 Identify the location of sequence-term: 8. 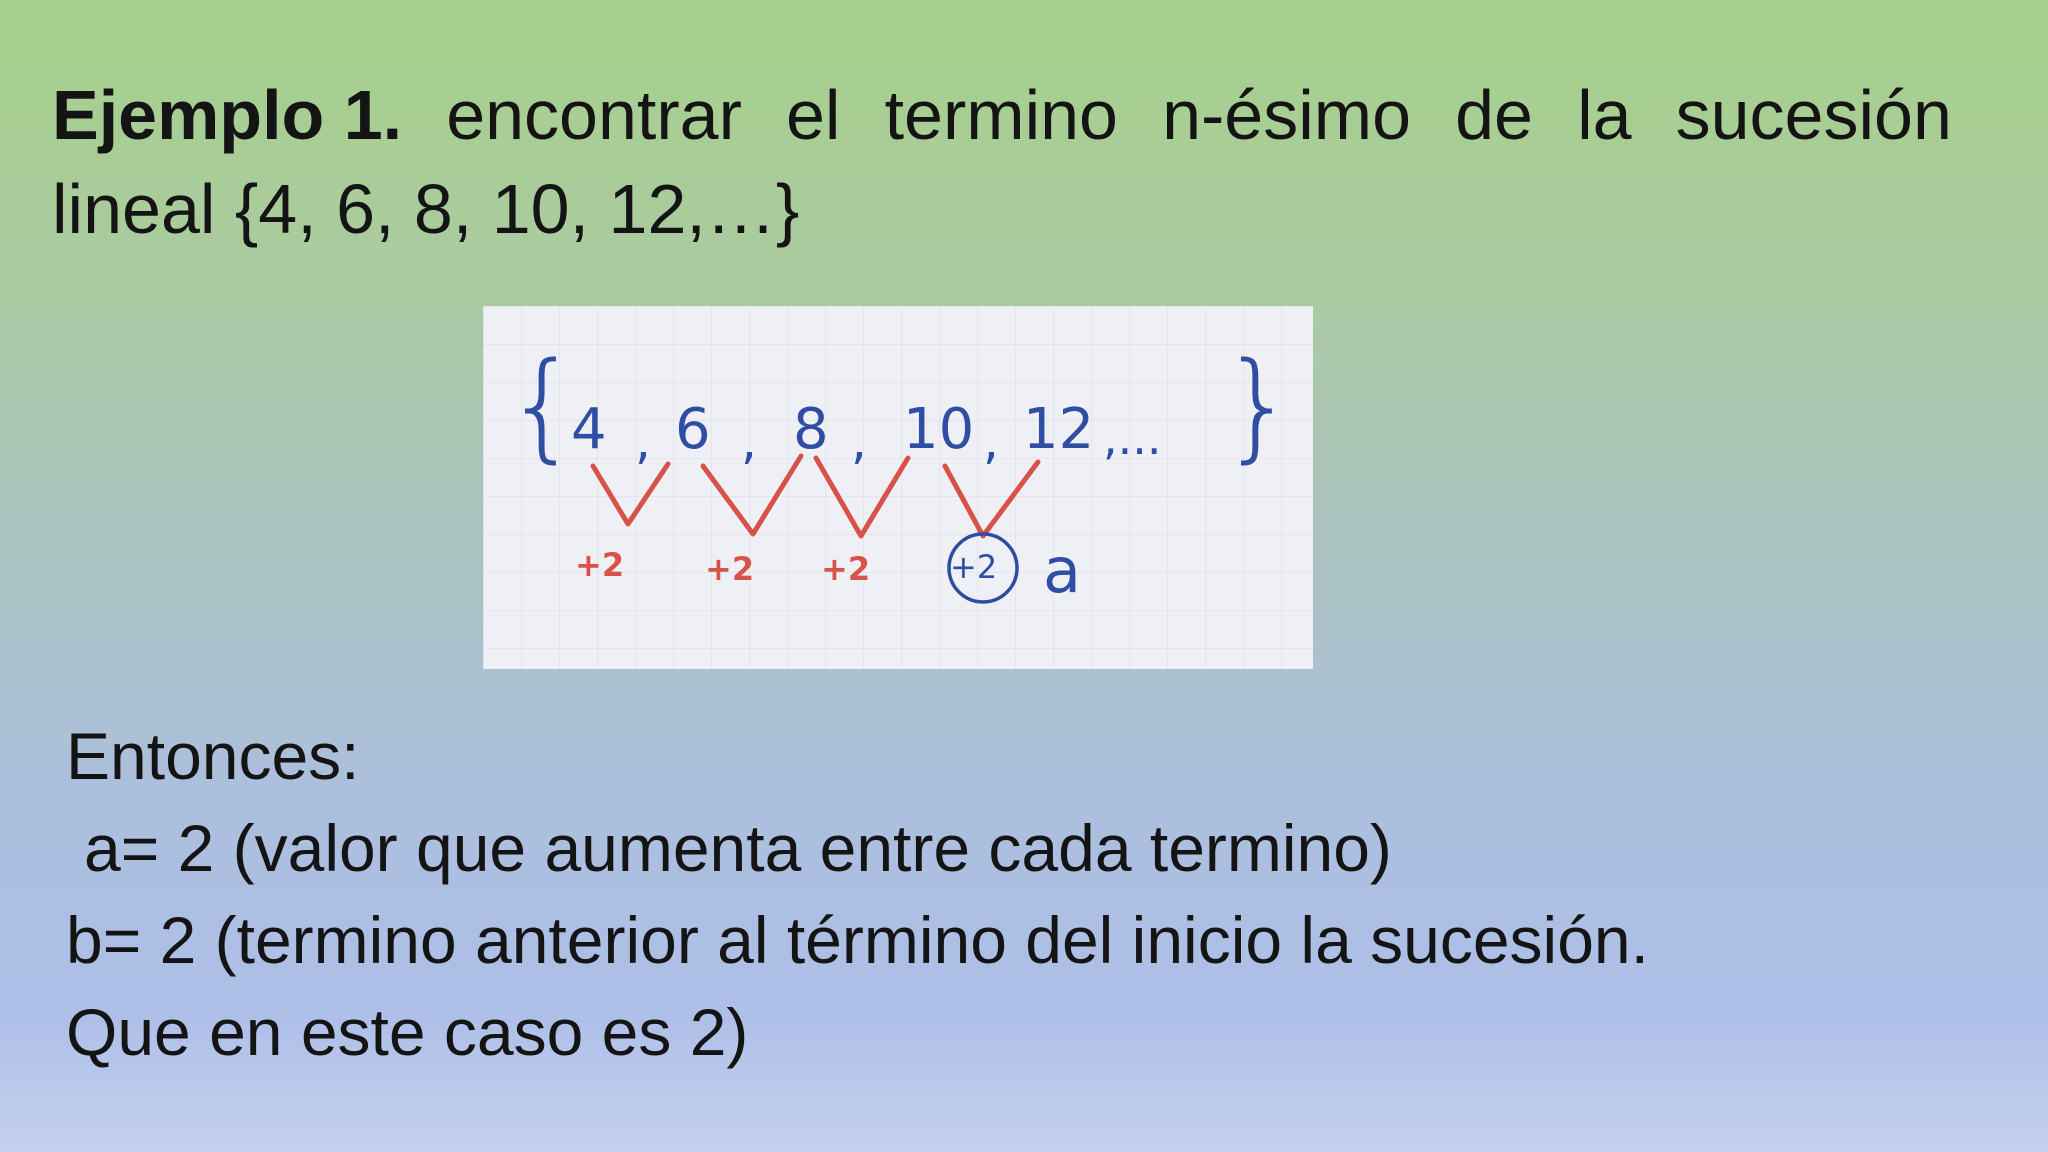
(811, 429).